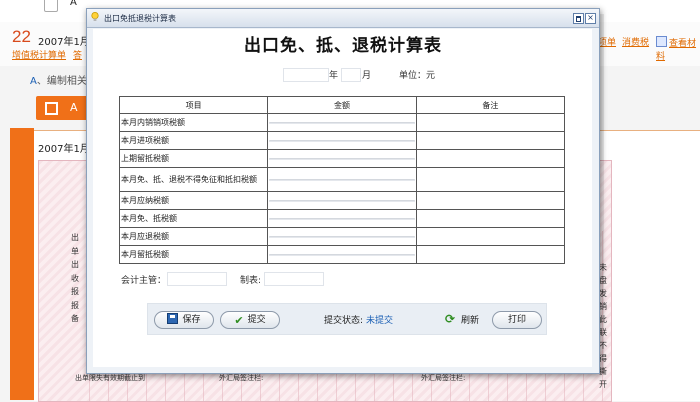  What do you see at coordinates (95, 16) in the screenshot?
I see `lightbulb-icon` at bounding box center [95, 16].